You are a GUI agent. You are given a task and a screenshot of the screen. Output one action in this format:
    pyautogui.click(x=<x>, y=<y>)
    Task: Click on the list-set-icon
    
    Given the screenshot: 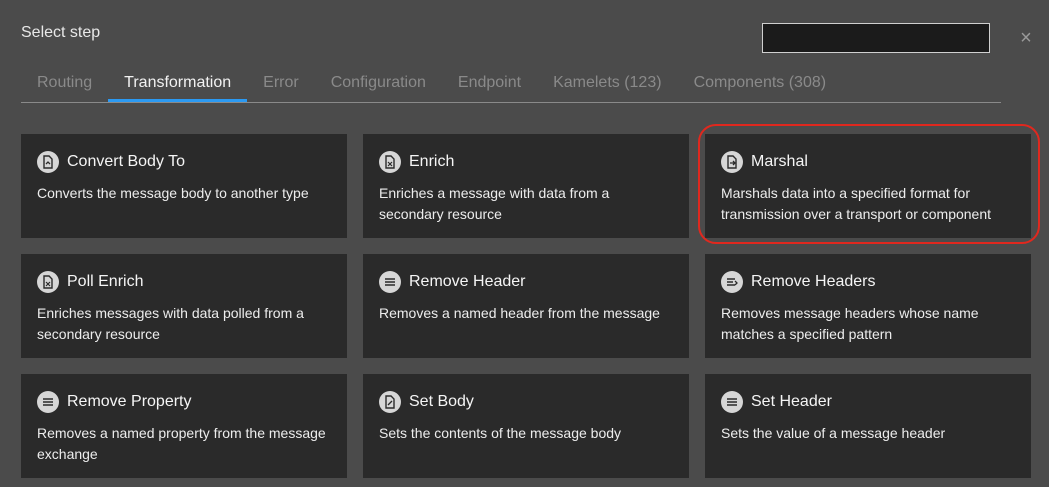 What is the action you would take?
    pyautogui.click(x=732, y=402)
    